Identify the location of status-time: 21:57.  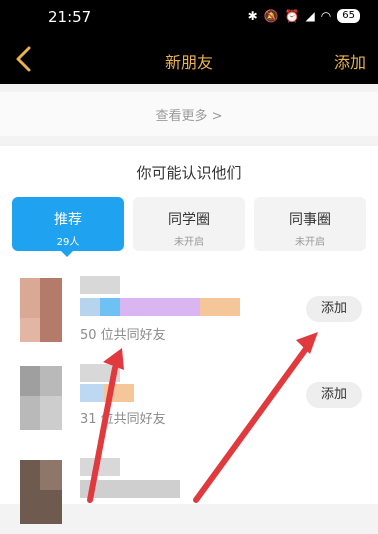
(70, 17).